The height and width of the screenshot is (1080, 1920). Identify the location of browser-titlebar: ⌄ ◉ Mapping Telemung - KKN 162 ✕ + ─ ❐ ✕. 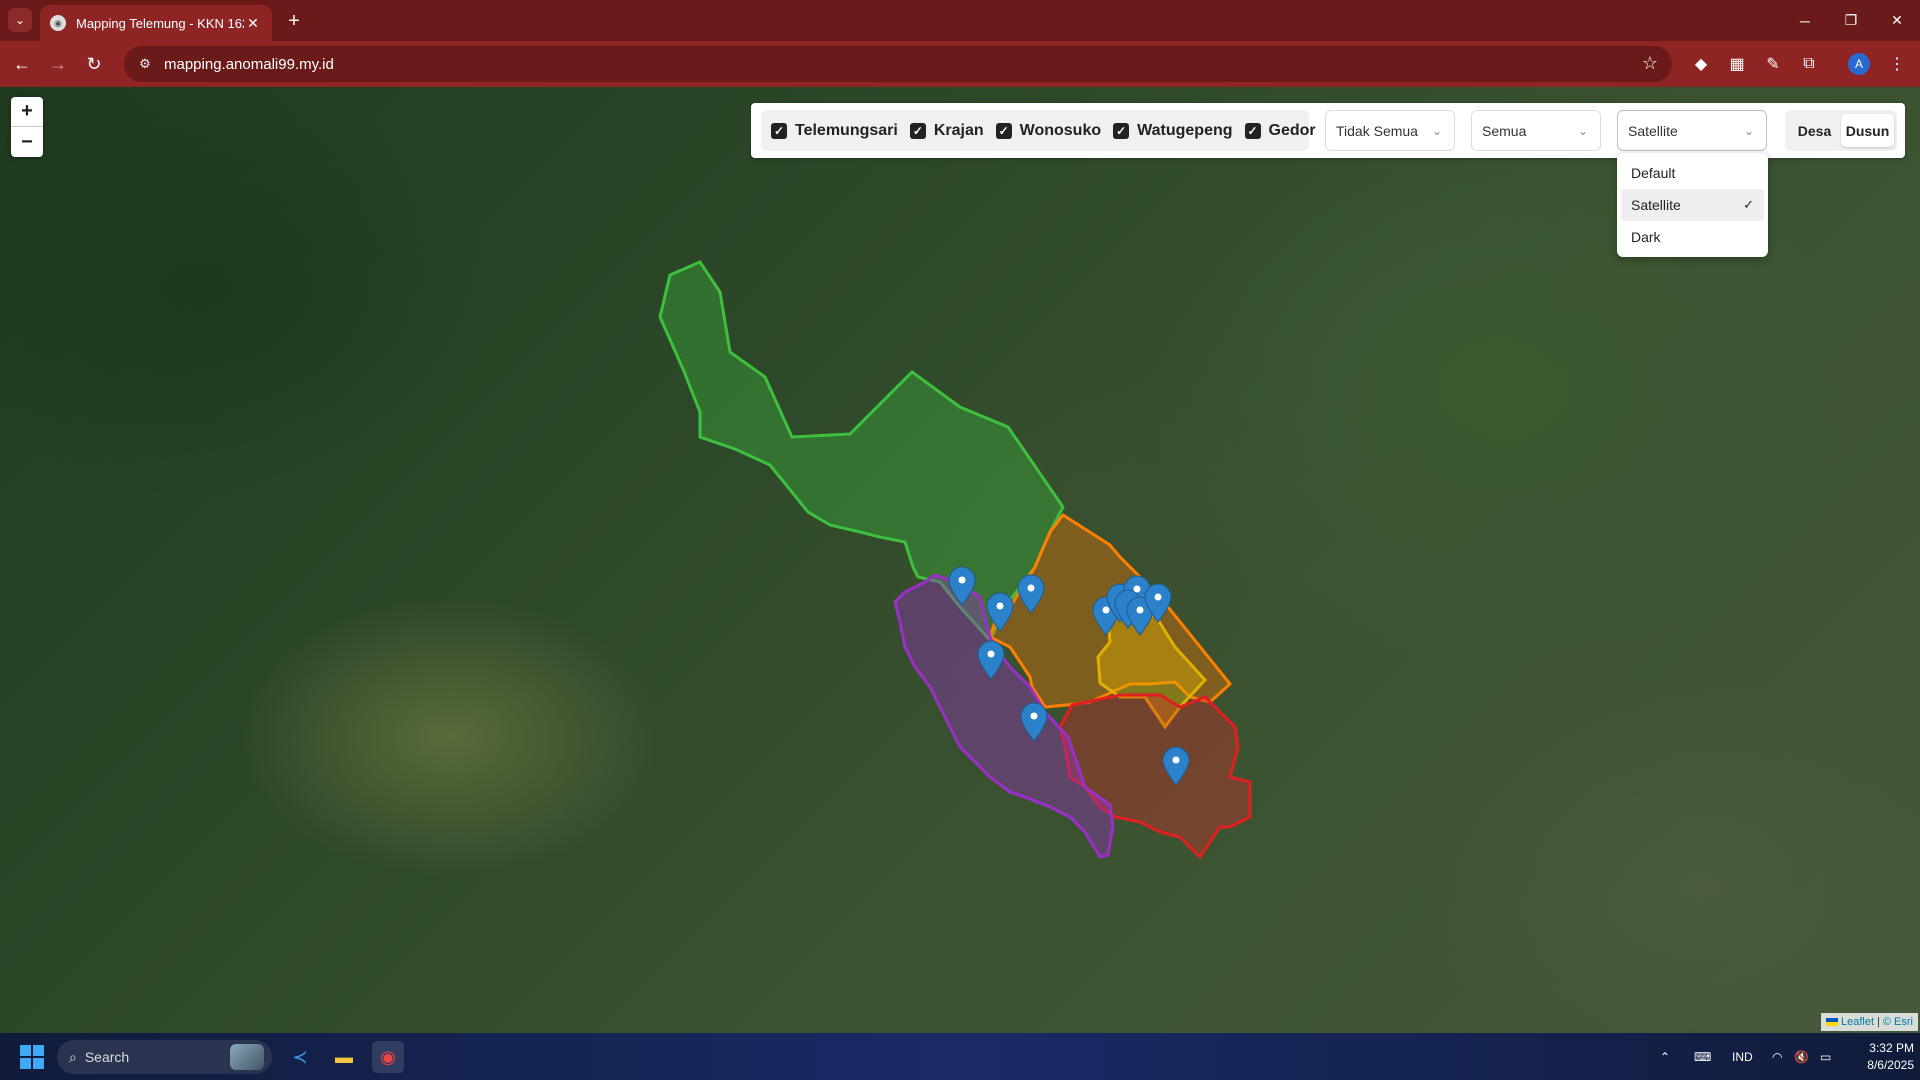
(960, 20).